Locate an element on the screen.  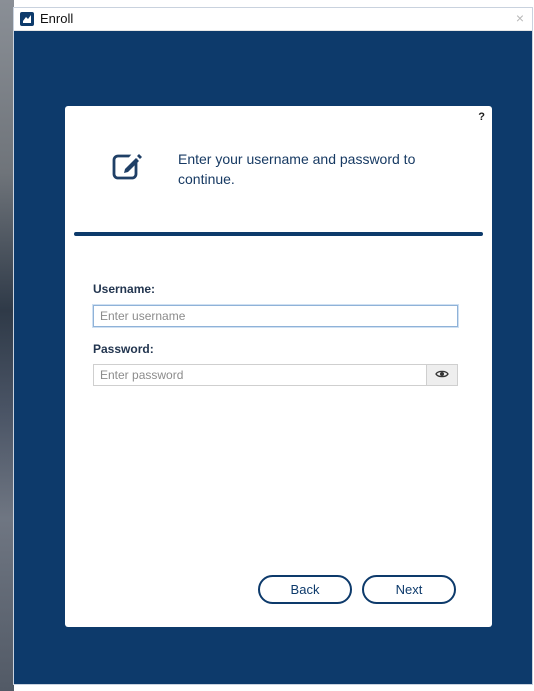
enroll-app-icon is located at coordinates (27, 19).